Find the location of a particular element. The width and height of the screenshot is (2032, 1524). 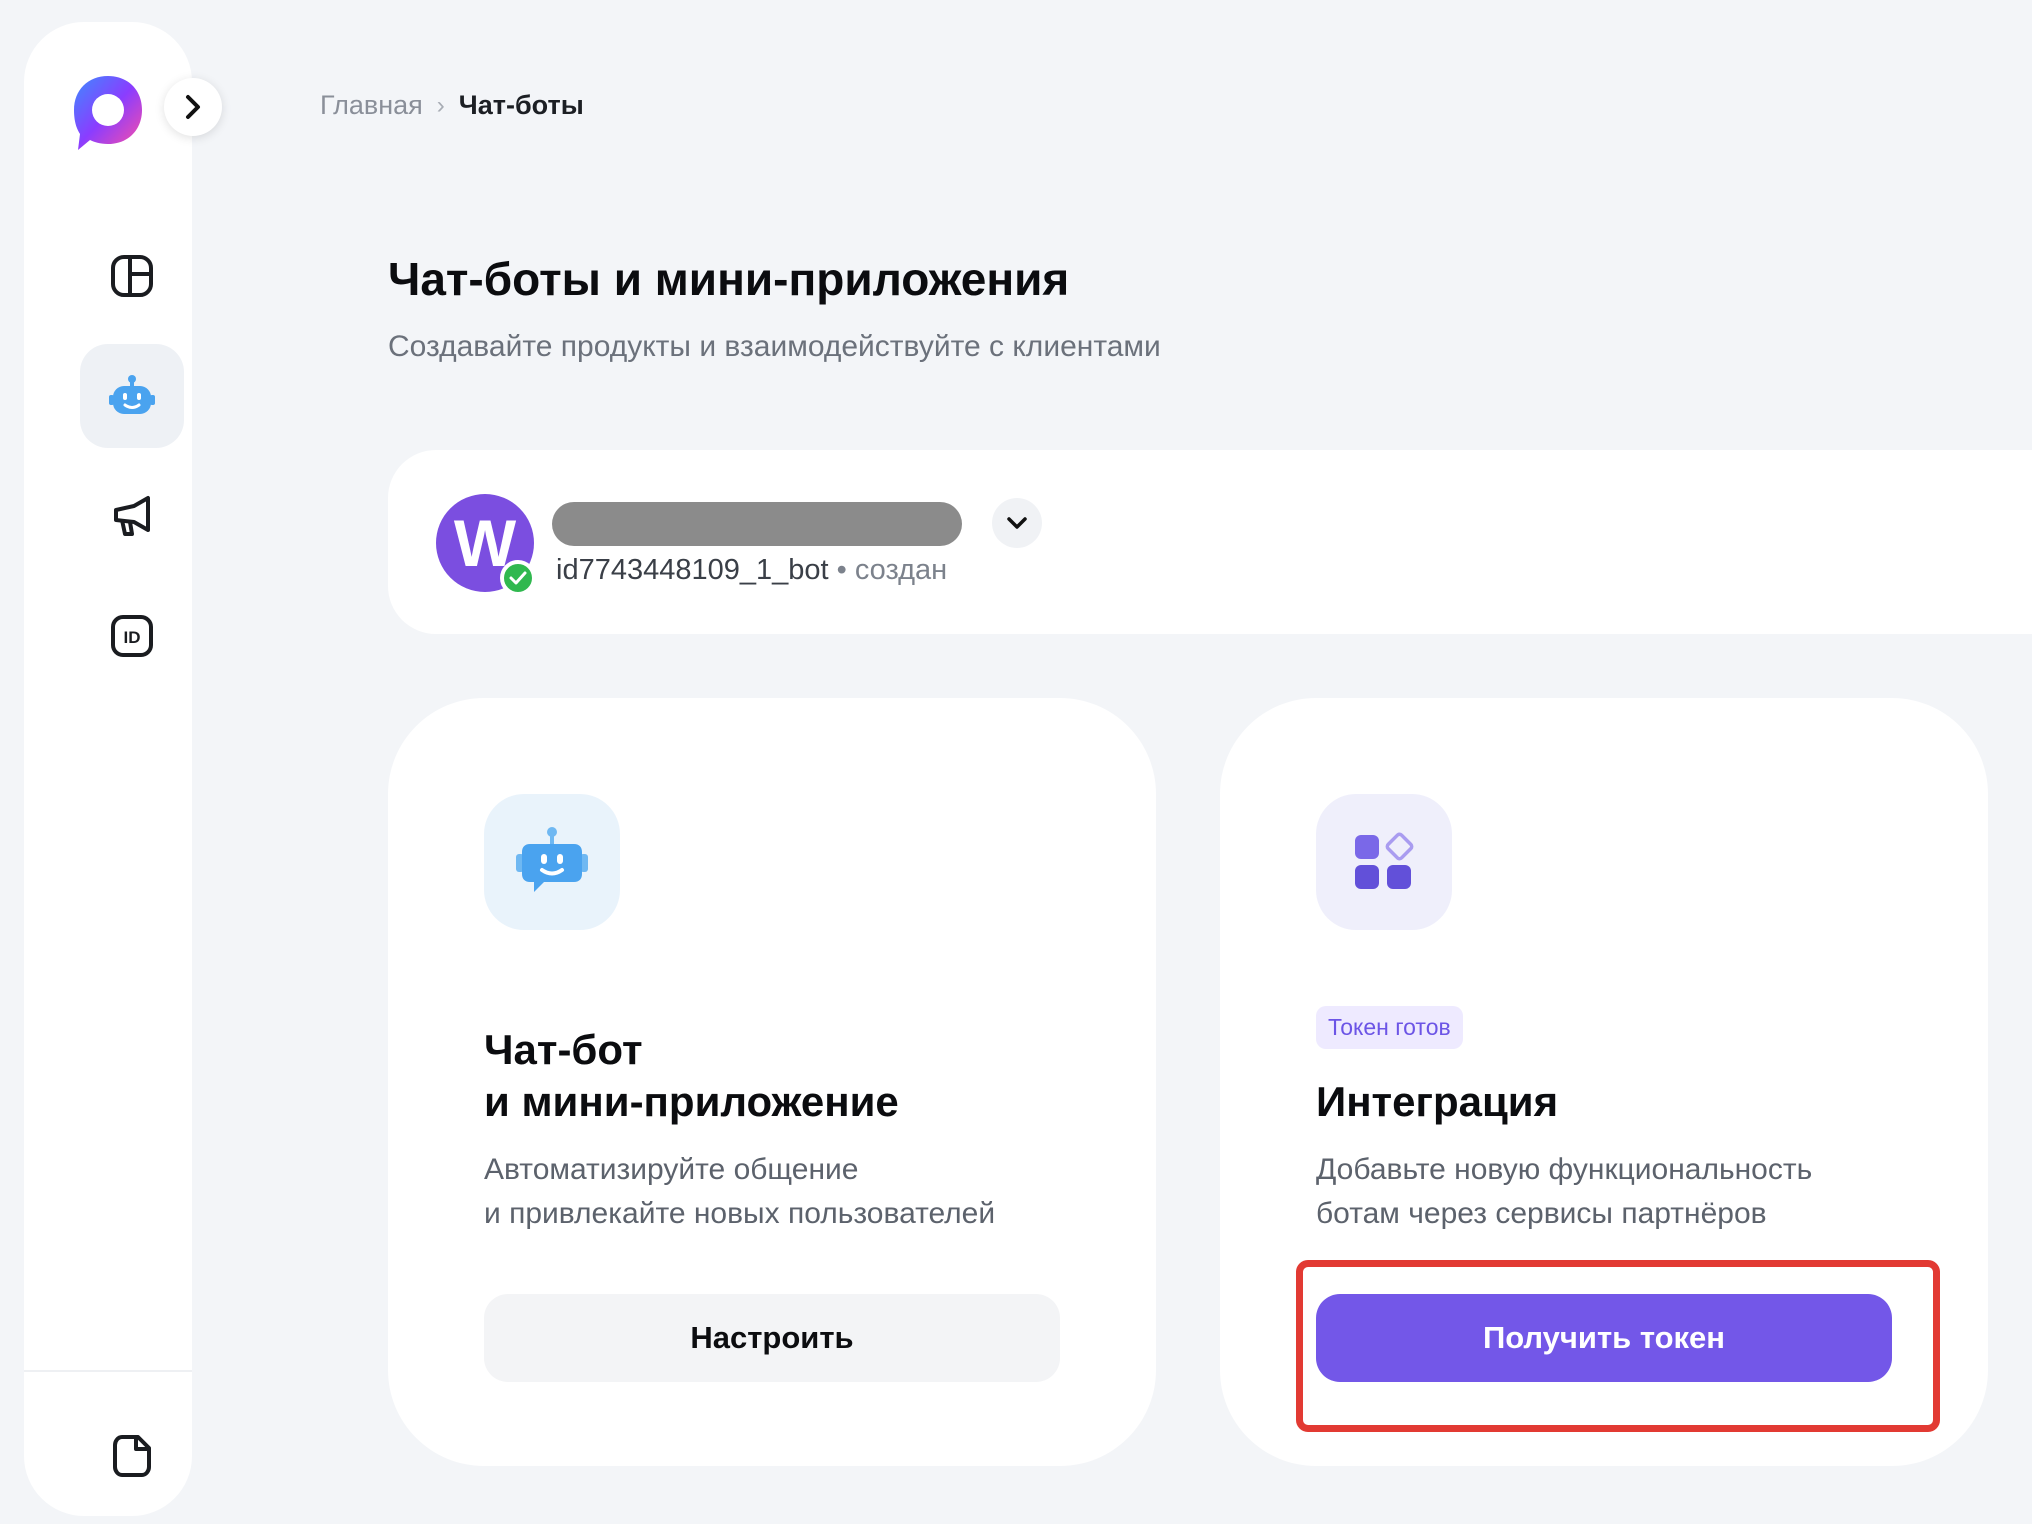

sidebar-item-chatbots is located at coordinates (132, 396).